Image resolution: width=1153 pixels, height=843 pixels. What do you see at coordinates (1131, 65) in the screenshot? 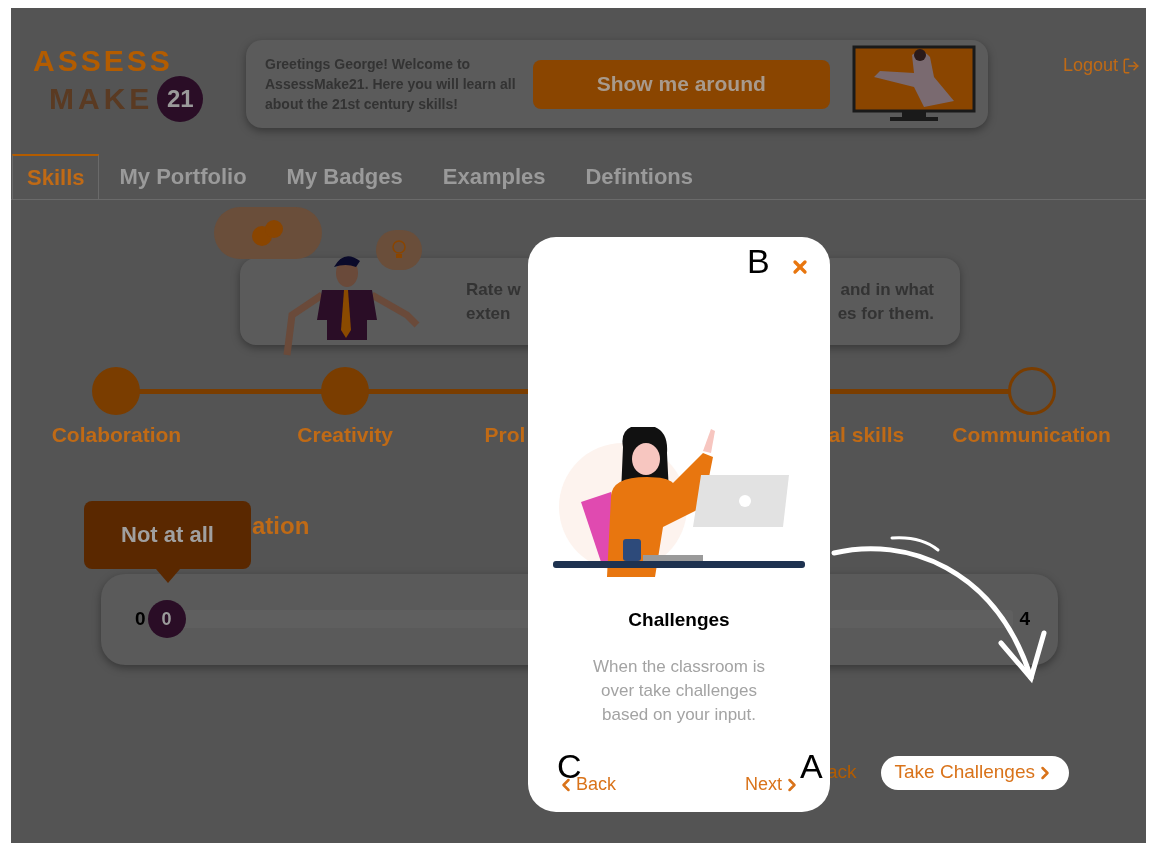
I see `logout-icon` at bounding box center [1131, 65].